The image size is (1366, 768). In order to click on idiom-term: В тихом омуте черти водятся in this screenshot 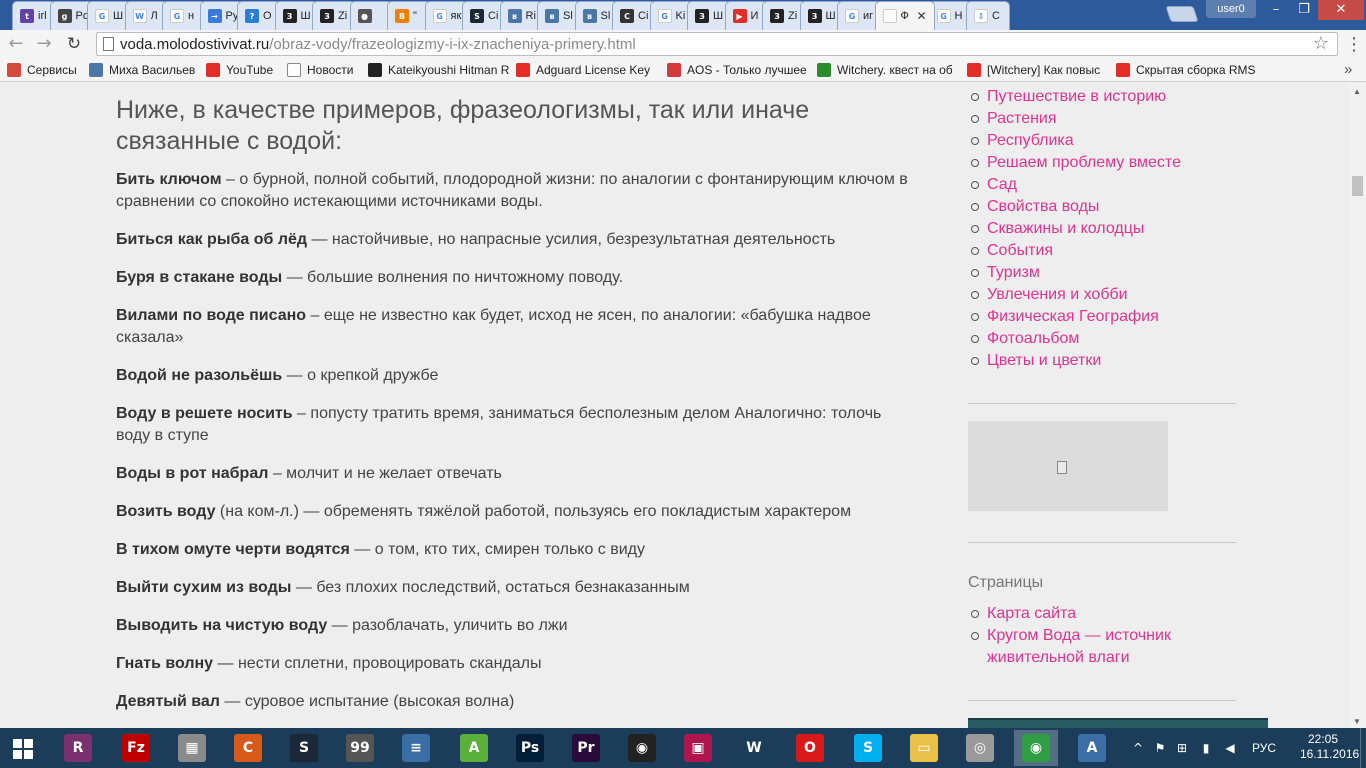, I will do `click(233, 549)`.